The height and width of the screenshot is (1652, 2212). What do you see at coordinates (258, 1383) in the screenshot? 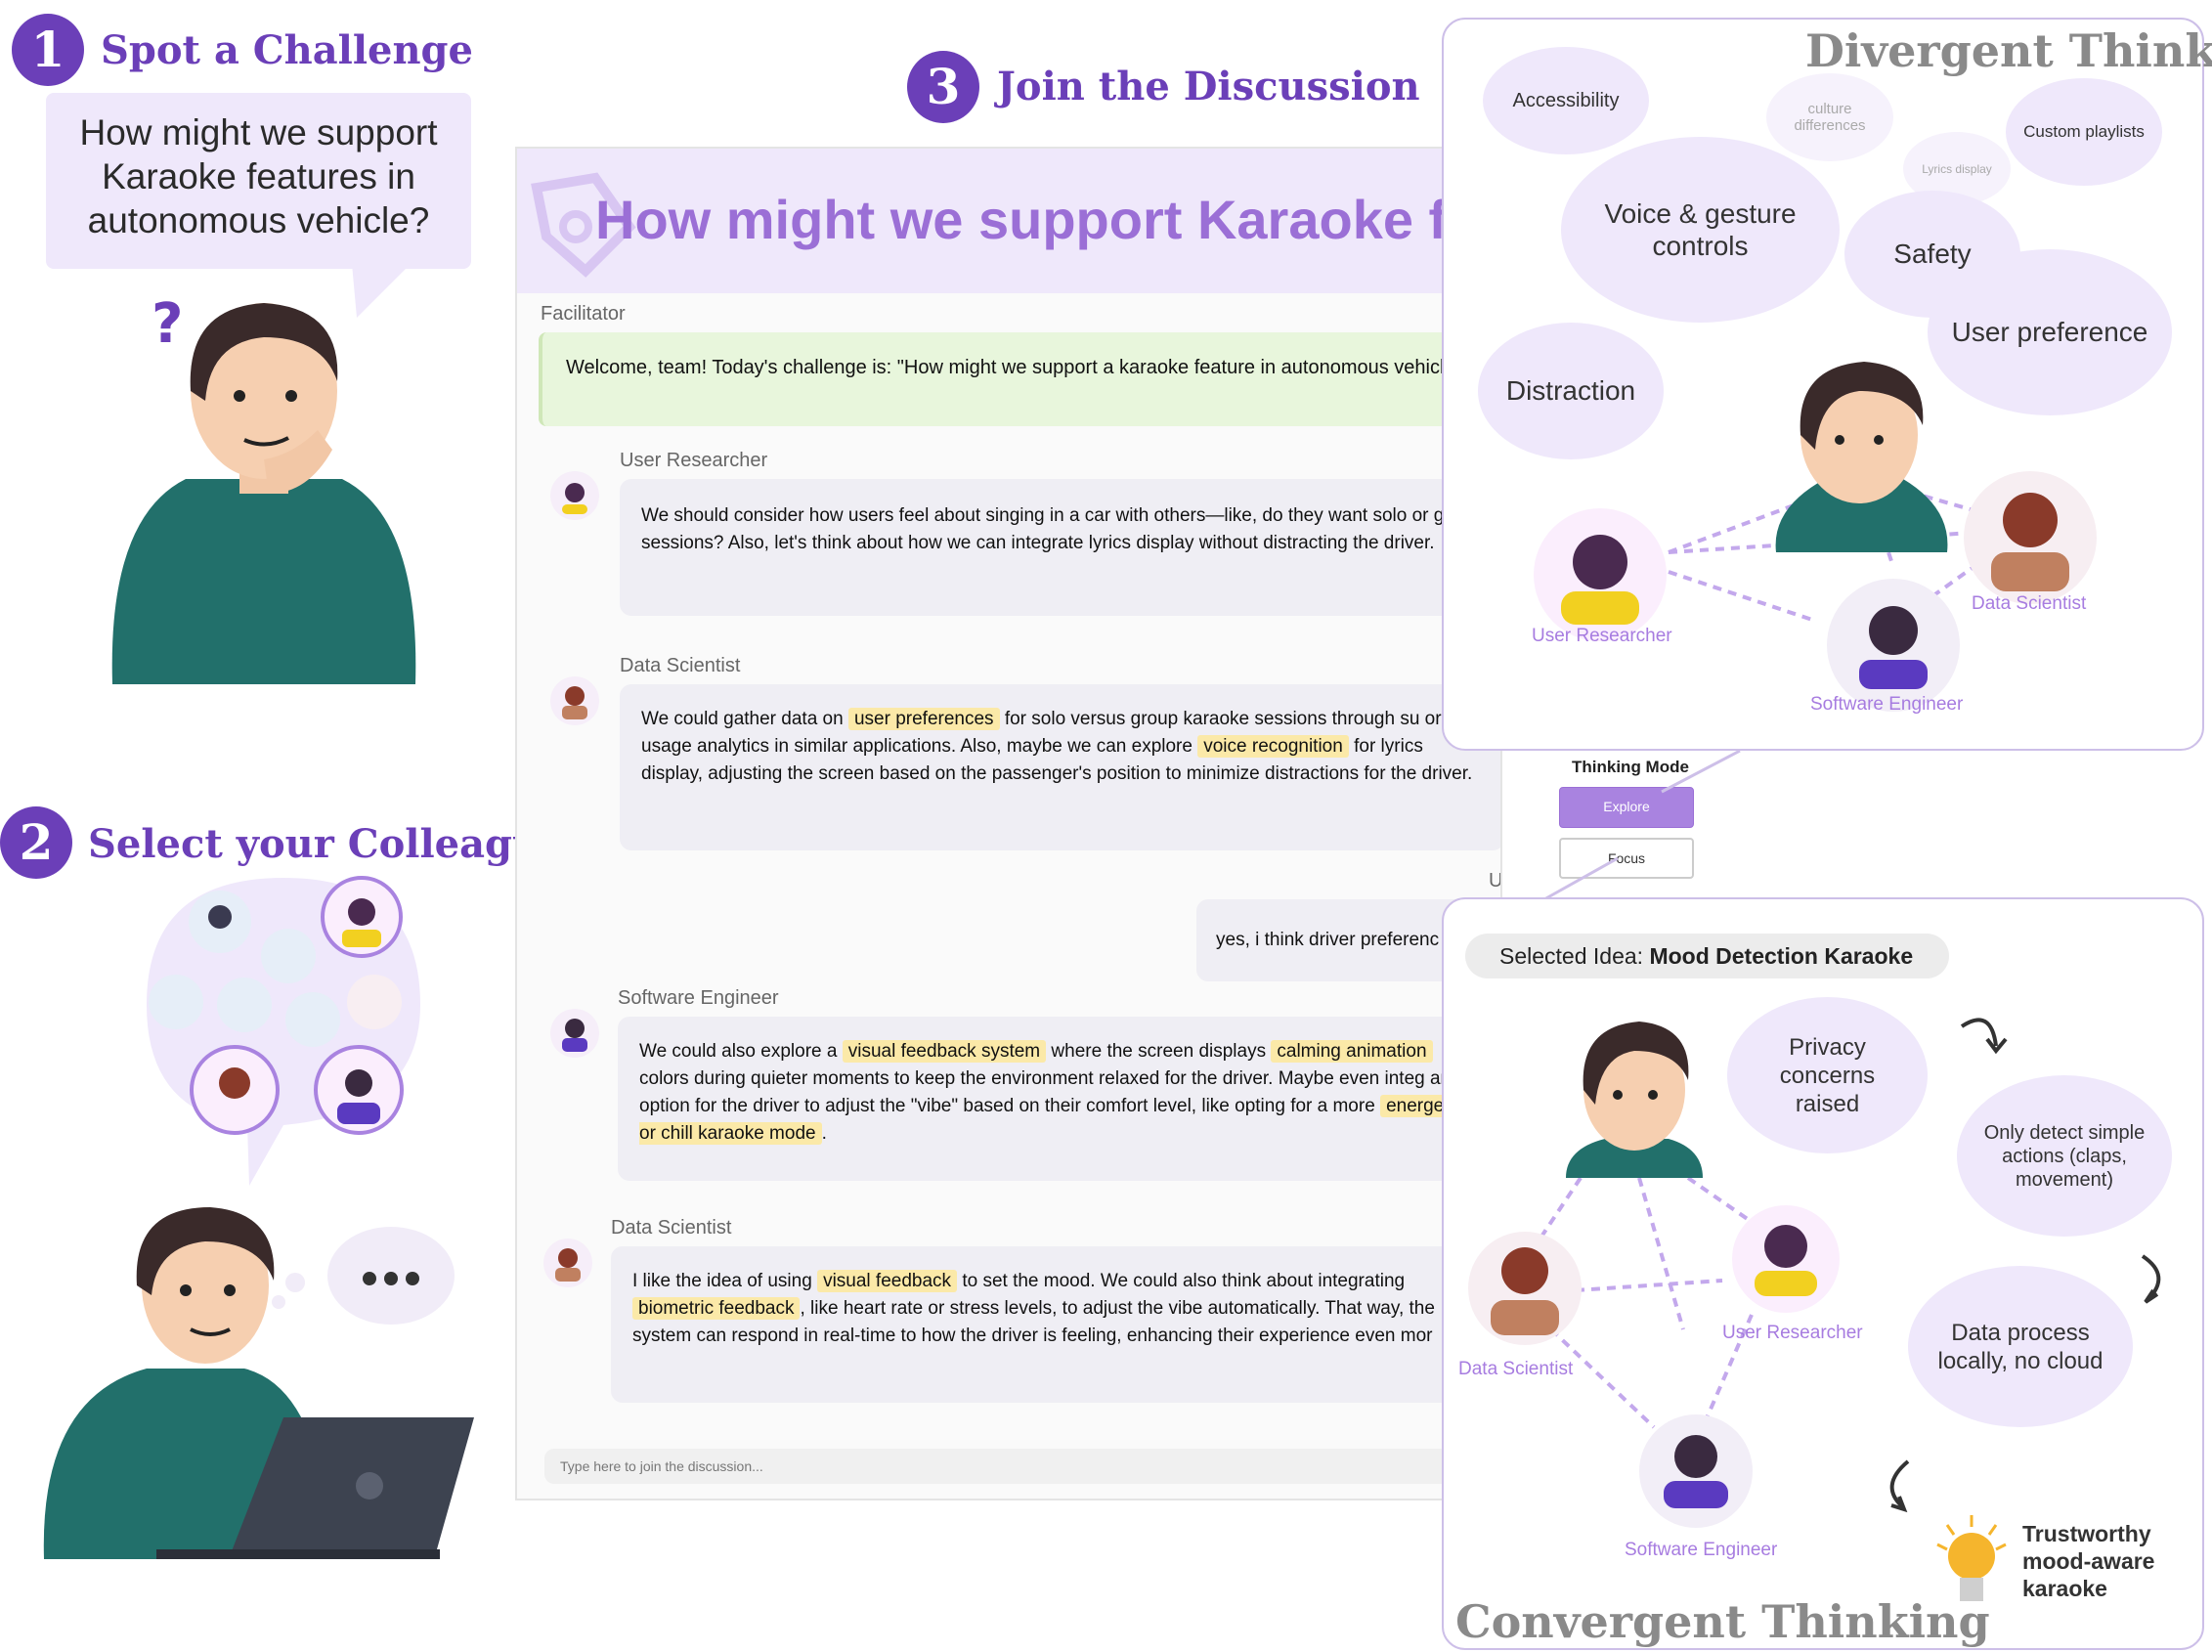
I see `laptop-person-illustration` at bounding box center [258, 1383].